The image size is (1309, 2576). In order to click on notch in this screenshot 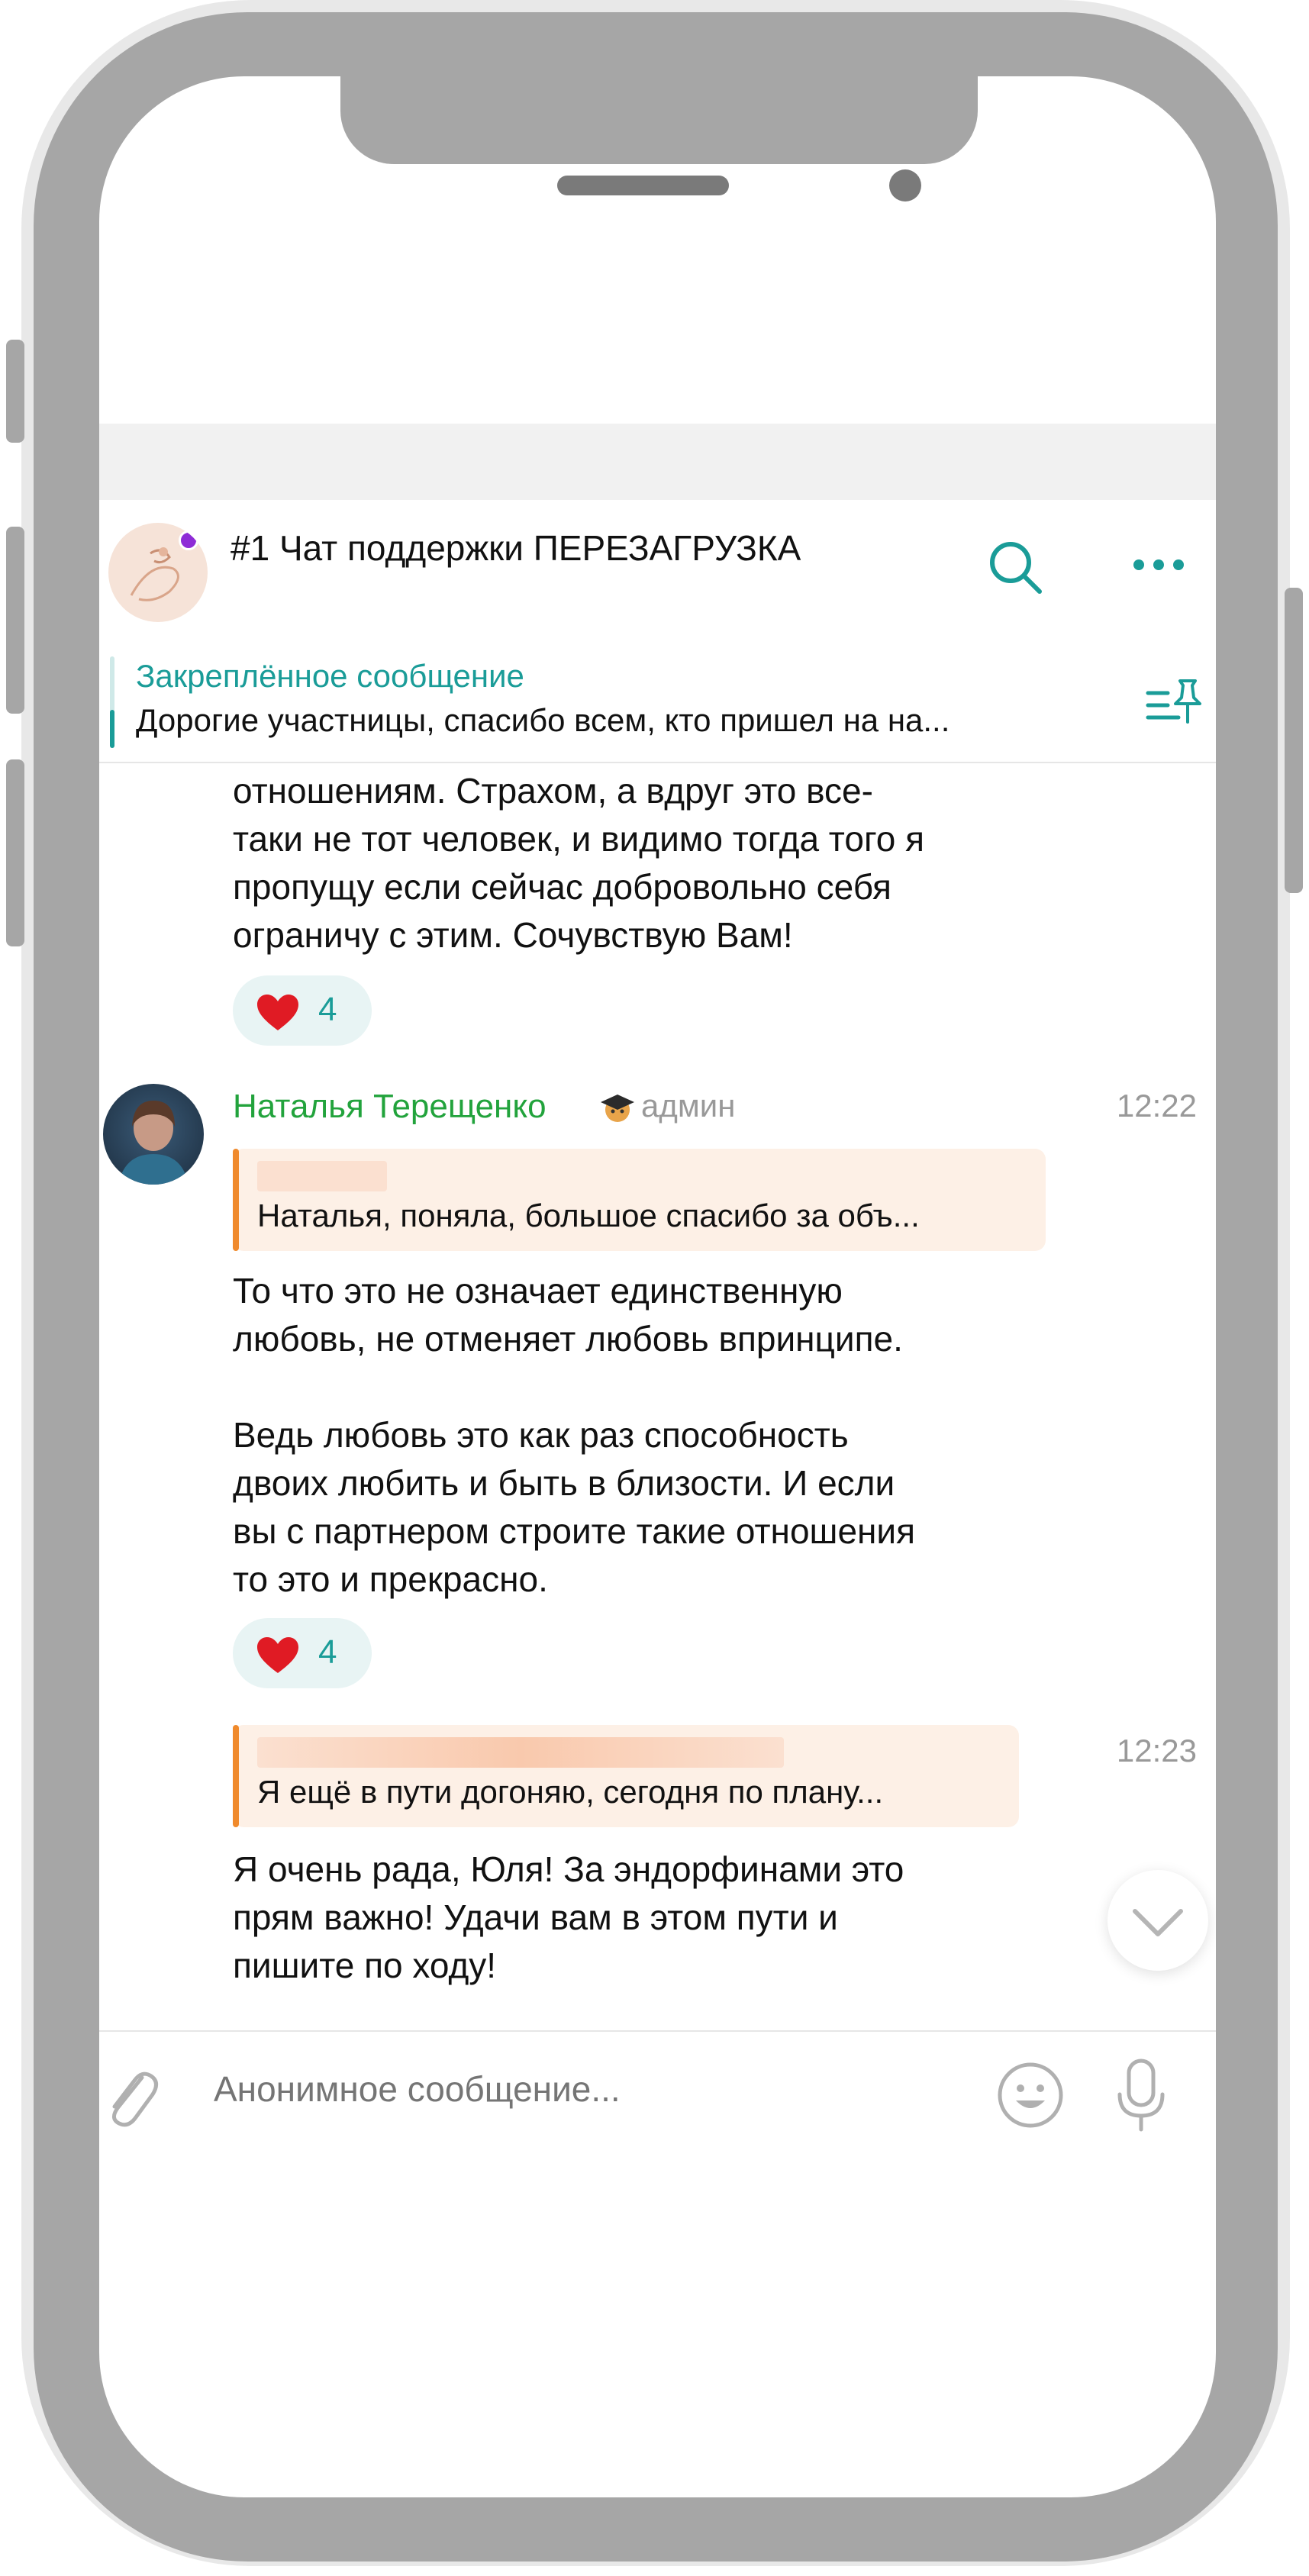, I will do `click(659, 120)`.